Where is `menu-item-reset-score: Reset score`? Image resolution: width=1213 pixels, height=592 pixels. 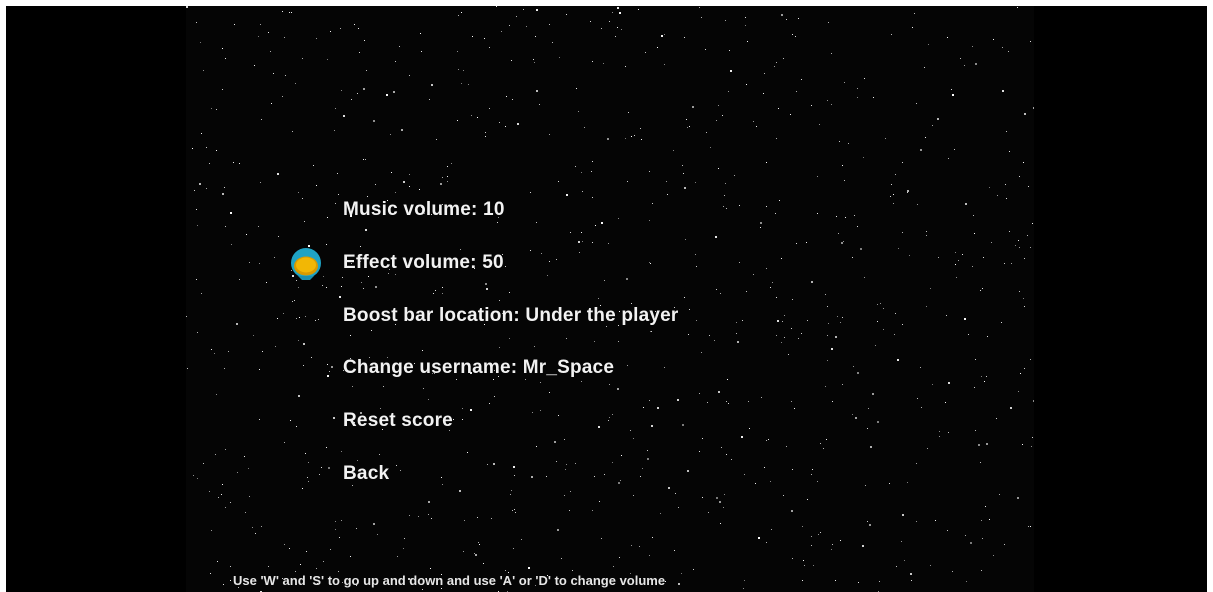 menu-item-reset-score: Reset score is located at coordinates (511, 434).